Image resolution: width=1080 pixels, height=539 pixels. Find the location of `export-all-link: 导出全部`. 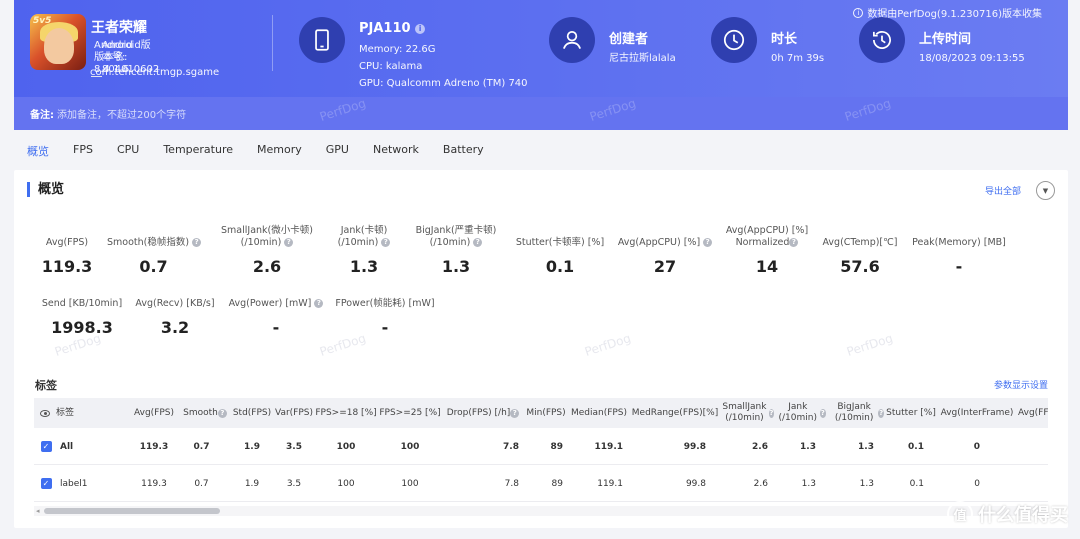

export-all-link: 导出全部 is located at coordinates (1003, 190).